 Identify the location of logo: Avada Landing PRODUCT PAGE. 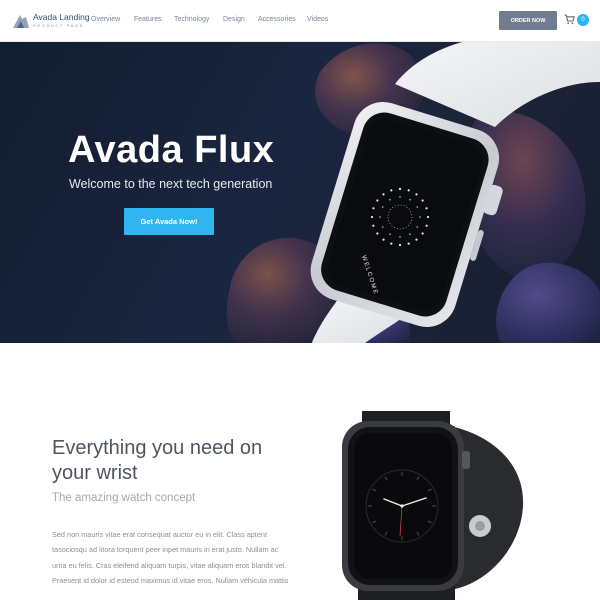
(52, 22).